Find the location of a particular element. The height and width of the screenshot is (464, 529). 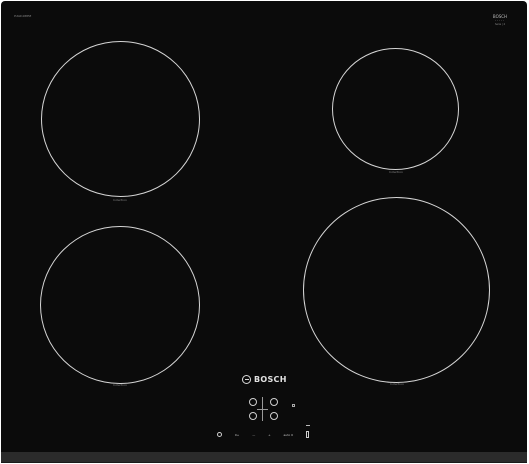

cooking-zone-front-right is located at coordinates (396, 290).